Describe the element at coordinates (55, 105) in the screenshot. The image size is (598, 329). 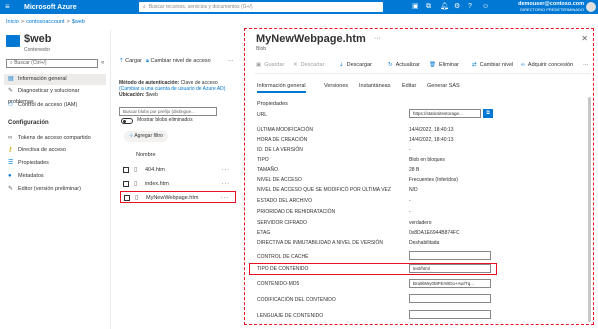
I see `nav-item-iam: ⚇ Control de acceso (IAM)` at that location.